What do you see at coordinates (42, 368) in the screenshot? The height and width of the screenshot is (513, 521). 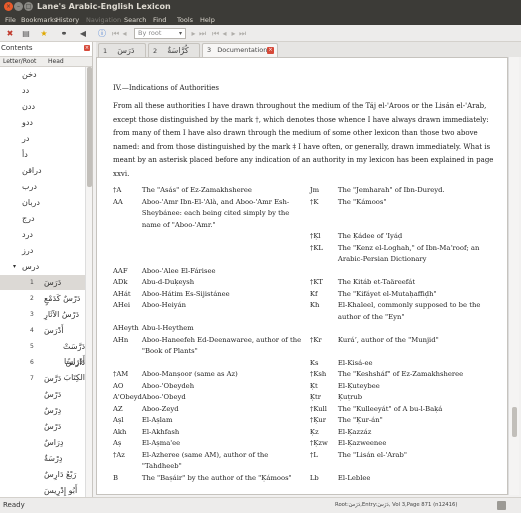 I see `tree-entry-item: 6 دَارَسَ الكِتَابَ` at bounding box center [42, 368].